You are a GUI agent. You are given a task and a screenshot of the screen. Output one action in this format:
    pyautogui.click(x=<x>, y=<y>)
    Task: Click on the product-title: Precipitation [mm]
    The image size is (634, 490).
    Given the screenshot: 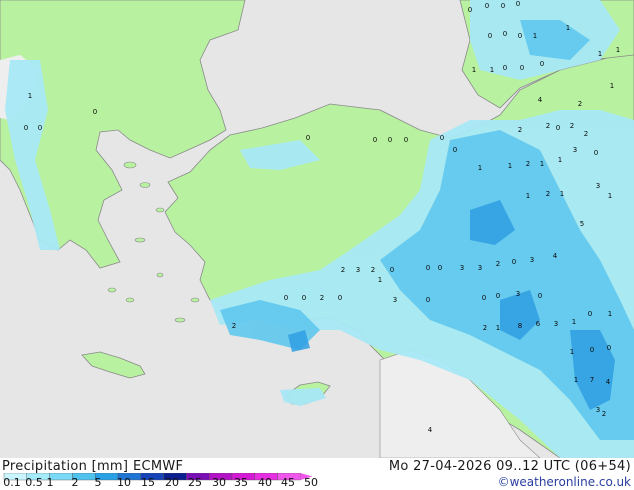 What is the action you would take?
    pyautogui.click(x=65, y=466)
    